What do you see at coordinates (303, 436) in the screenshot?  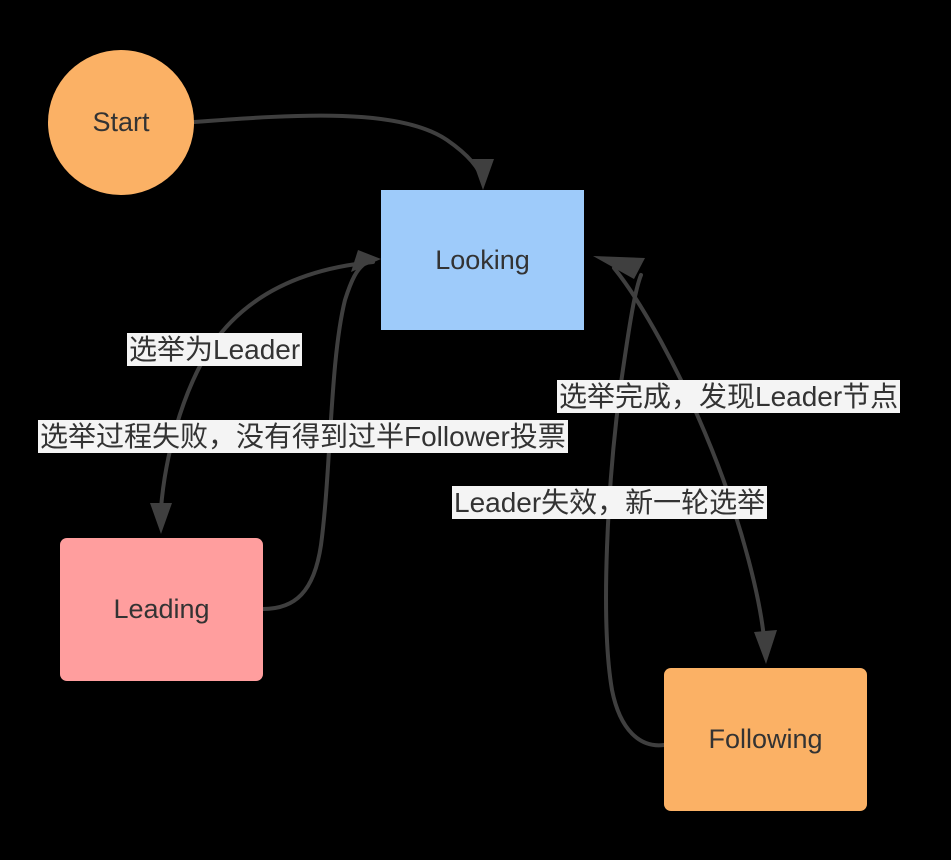 I see `edge-label-leading-to-looking: 选举过程失败，没有得到过半Follower投票` at bounding box center [303, 436].